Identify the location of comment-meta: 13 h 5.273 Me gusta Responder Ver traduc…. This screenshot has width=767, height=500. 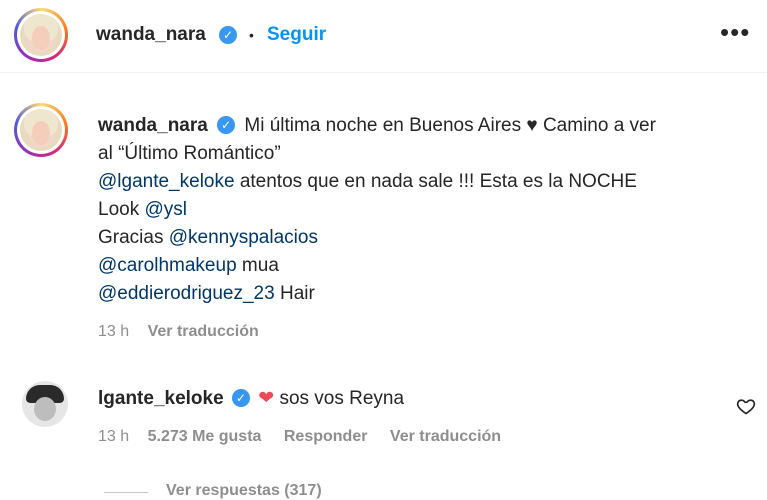
(299, 437).